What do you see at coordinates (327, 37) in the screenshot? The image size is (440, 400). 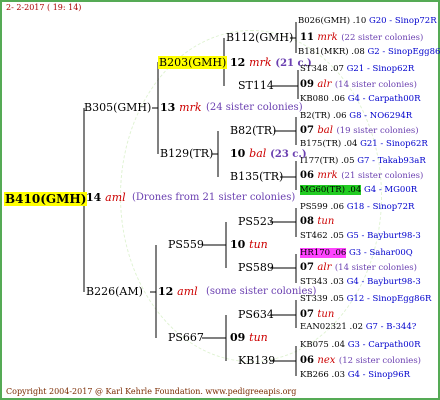 I see `b112-mark: mrk` at bounding box center [327, 37].